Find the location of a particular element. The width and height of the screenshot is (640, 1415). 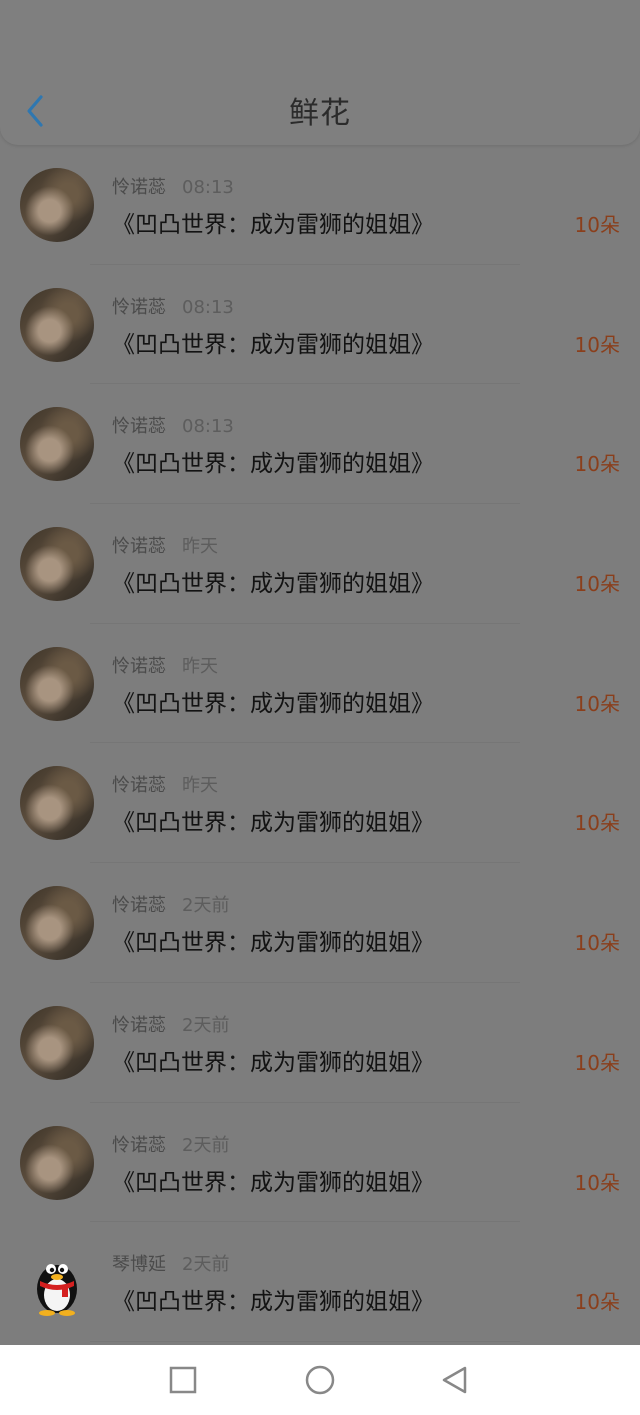

app-header: 鲜花 is located at coordinates (320, 72).